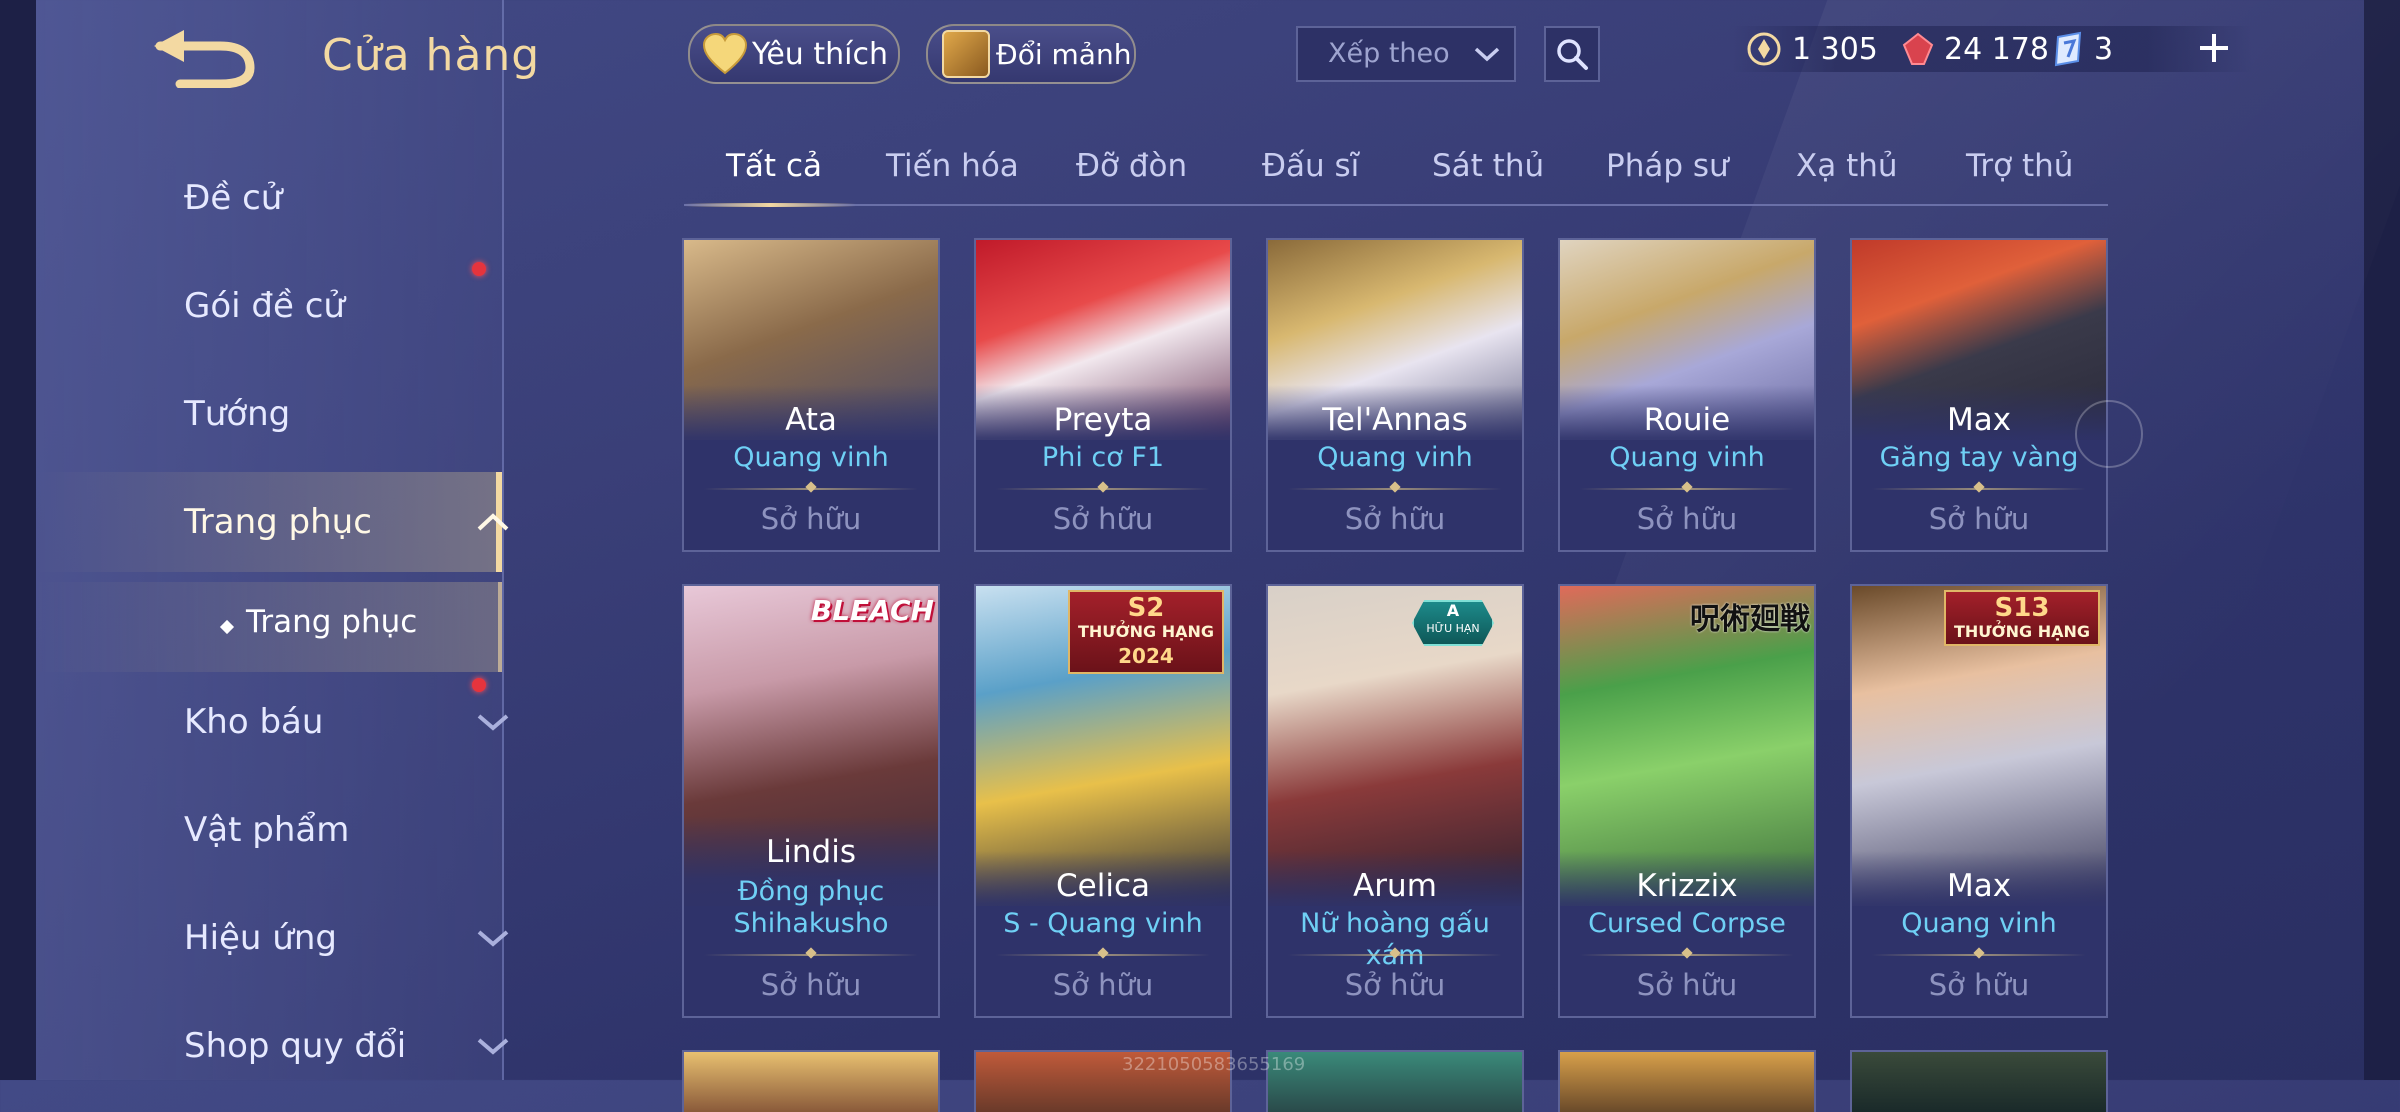  I want to click on tab-evolution: Tiến hóa, so click(952, 166).